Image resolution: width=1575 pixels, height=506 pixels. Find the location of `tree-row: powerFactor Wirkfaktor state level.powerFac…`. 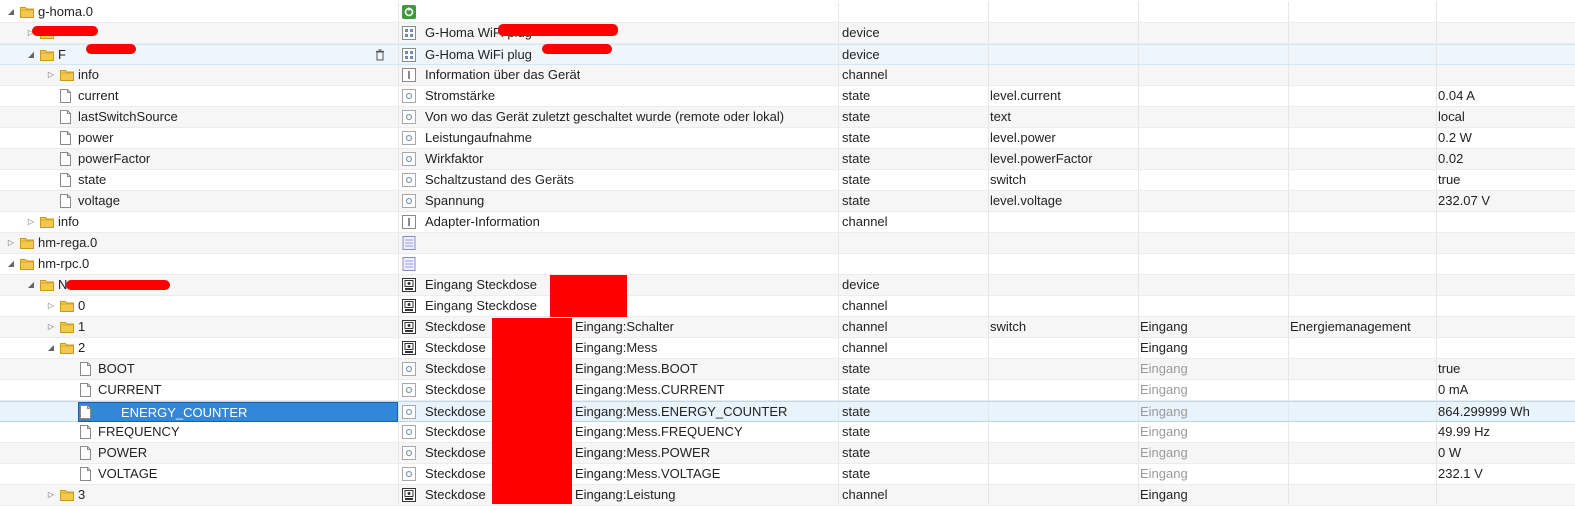

tree-row: powerFactor Wirkfaktor state level.powerFac… is located at coordinates (787, 159).